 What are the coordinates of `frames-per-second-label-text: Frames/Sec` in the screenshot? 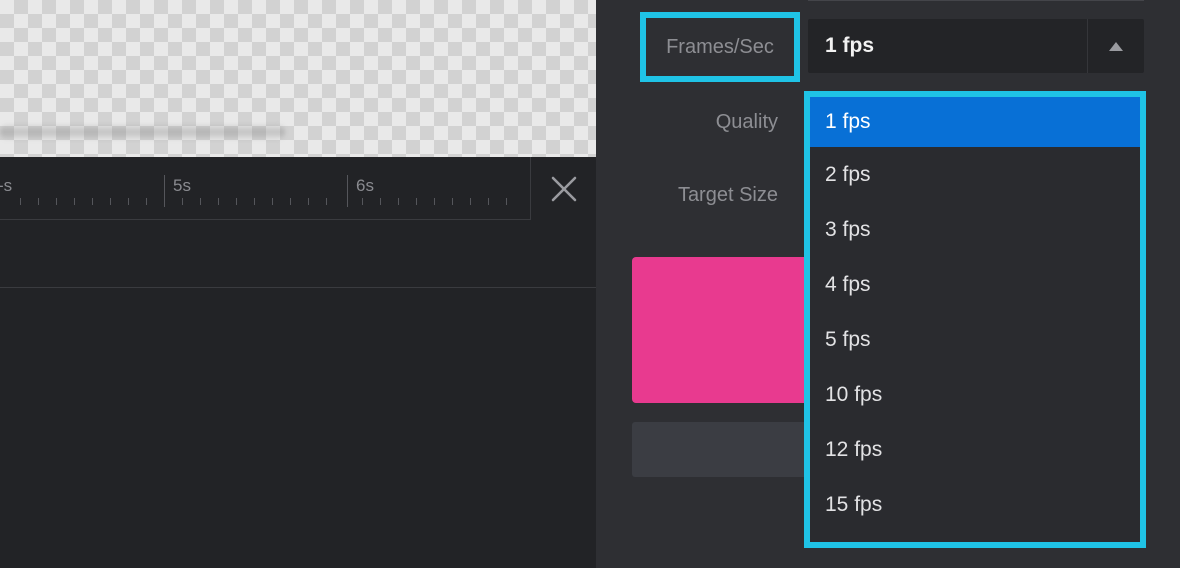 It's located at (720, 46).